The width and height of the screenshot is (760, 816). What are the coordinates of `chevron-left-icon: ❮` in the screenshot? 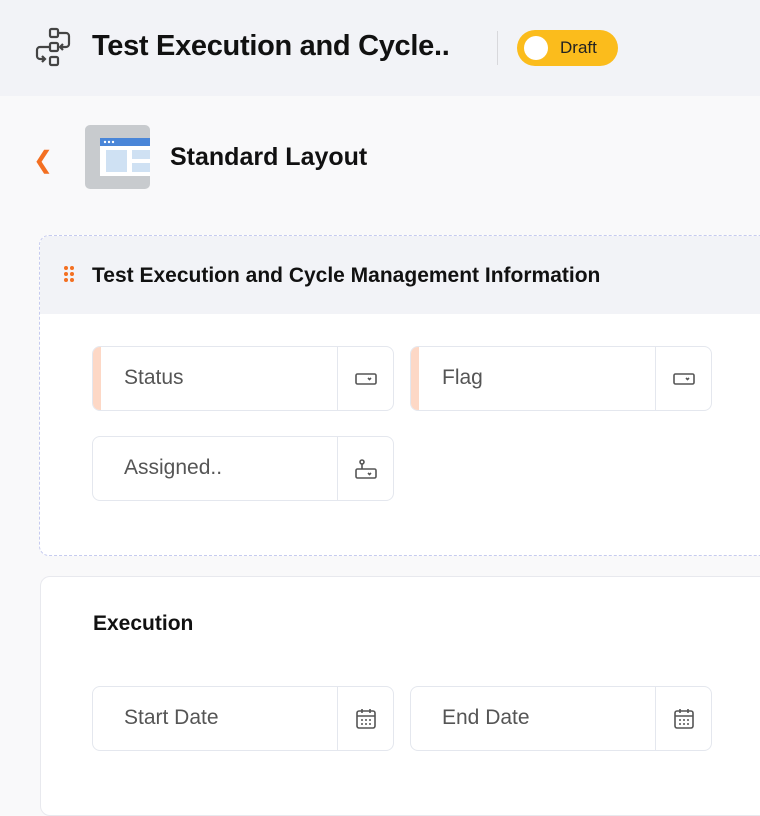 It's located at (43, 160).